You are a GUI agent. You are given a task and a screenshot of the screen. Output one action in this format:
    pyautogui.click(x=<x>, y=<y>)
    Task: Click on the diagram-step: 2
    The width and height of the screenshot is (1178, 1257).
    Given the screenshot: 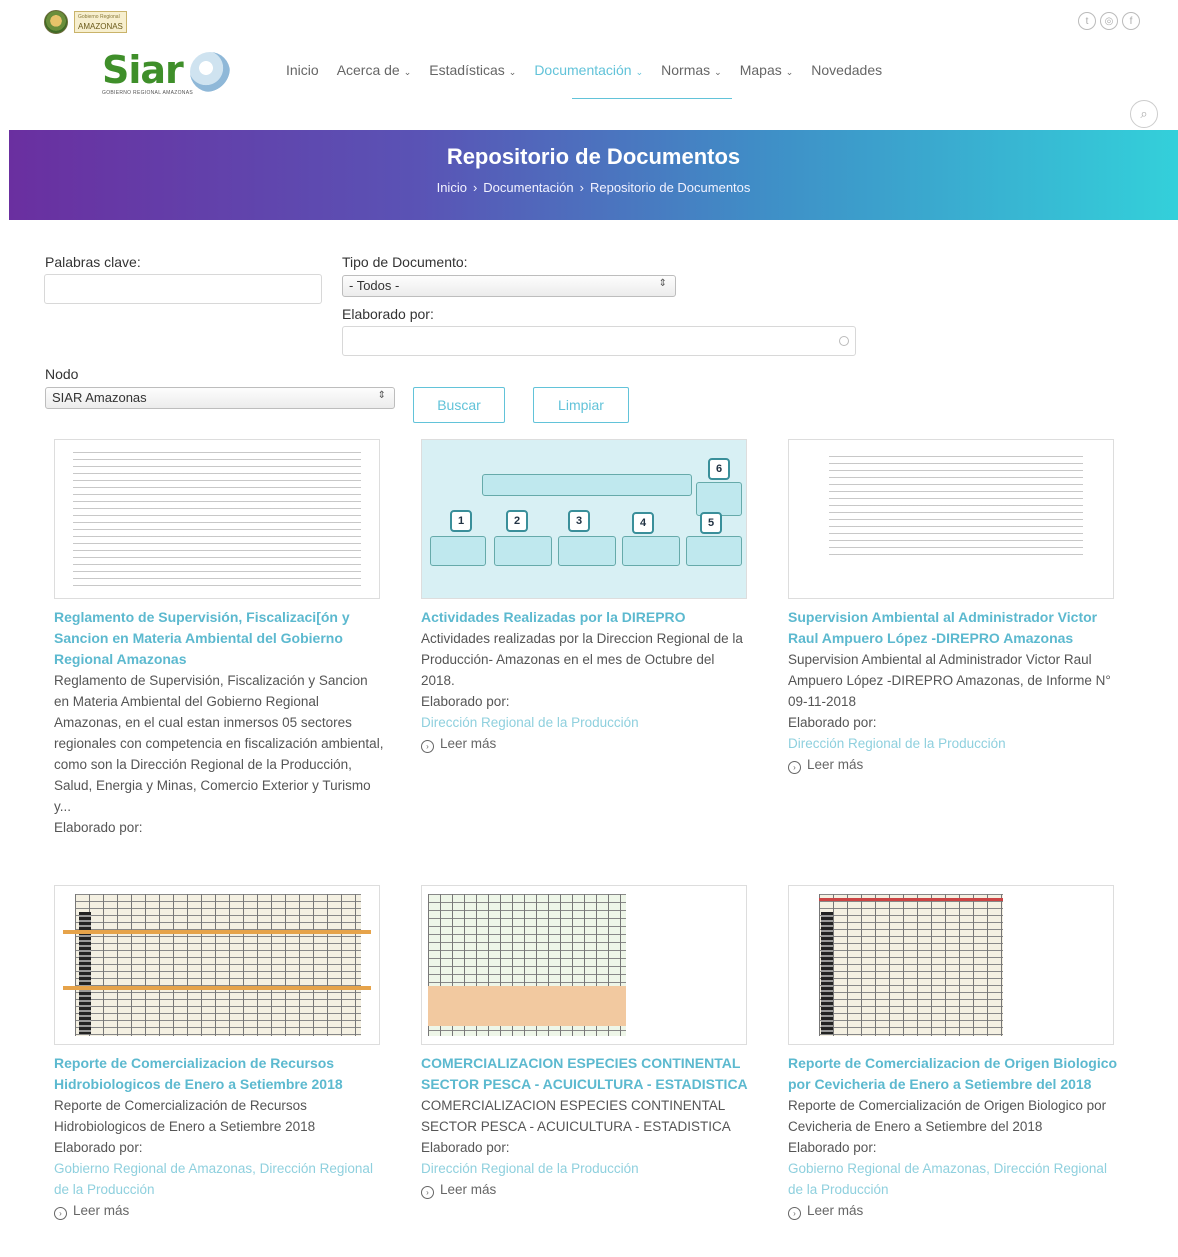 What is the action you would take?
    pyautogui.click(x=517, y=521)
    